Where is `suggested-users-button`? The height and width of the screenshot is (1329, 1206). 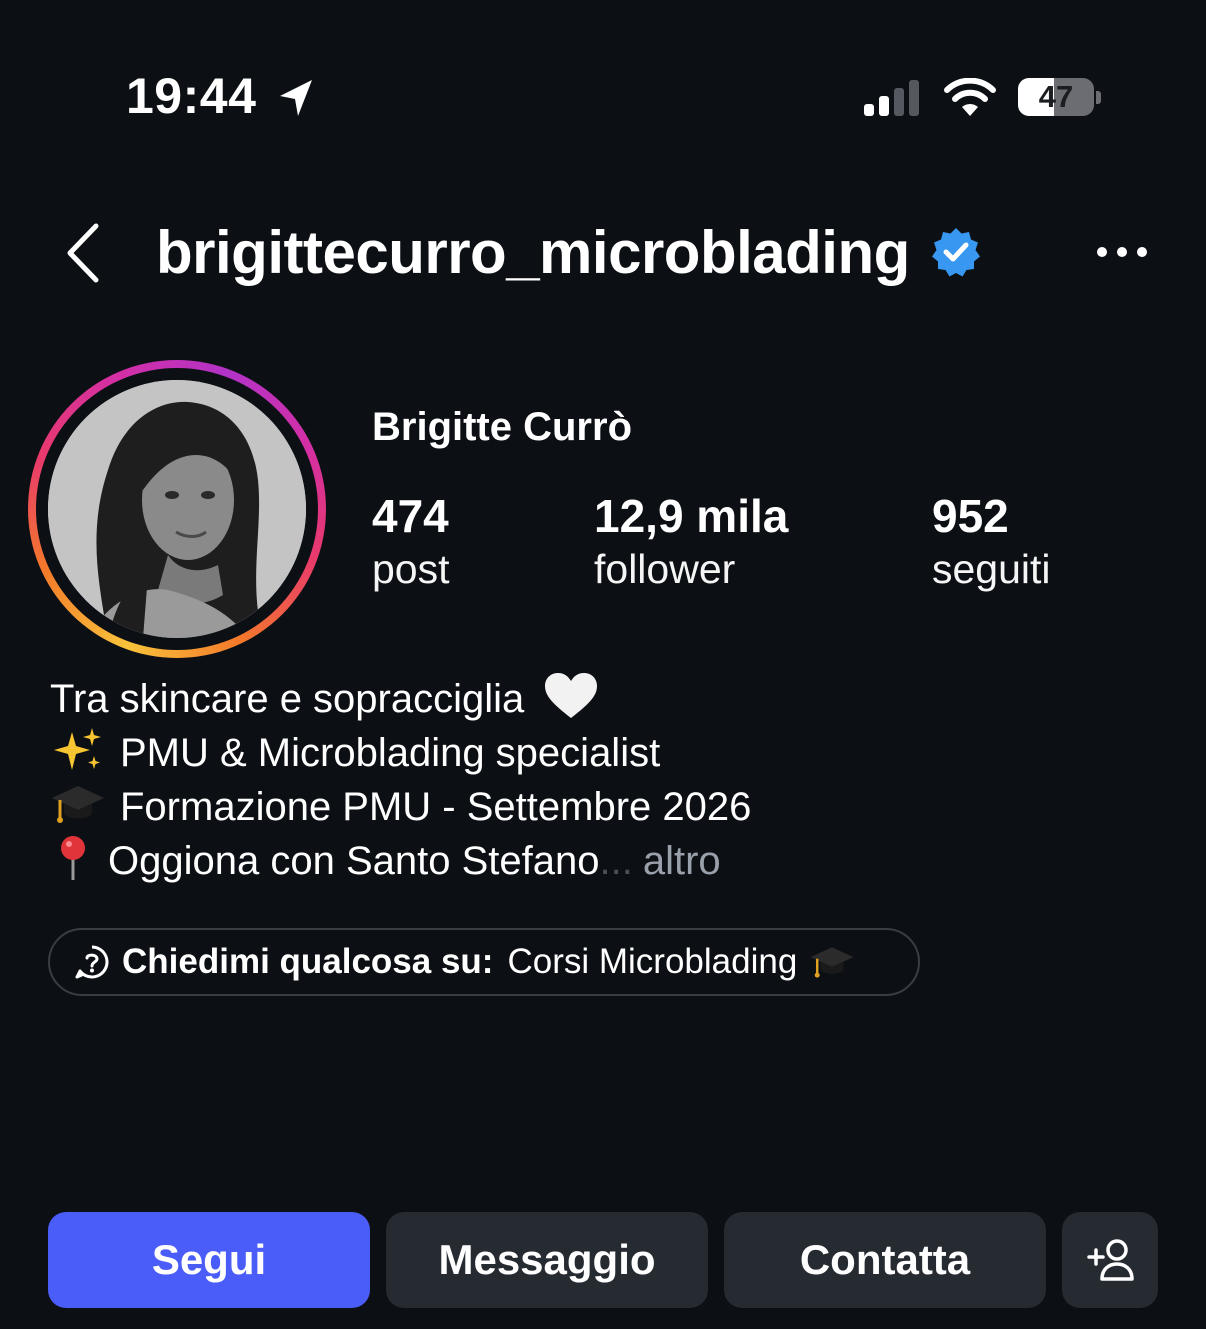
suggested-users-button is located at coordinates (1110, 1260).